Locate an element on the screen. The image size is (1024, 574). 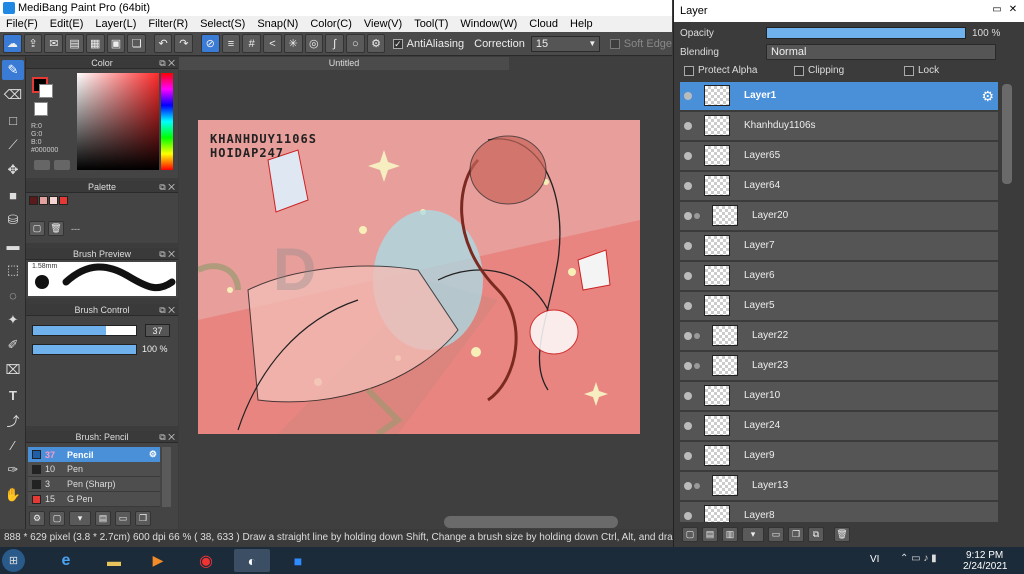
magic-wand-icon: ✦ is located at coordinates (13, 320).